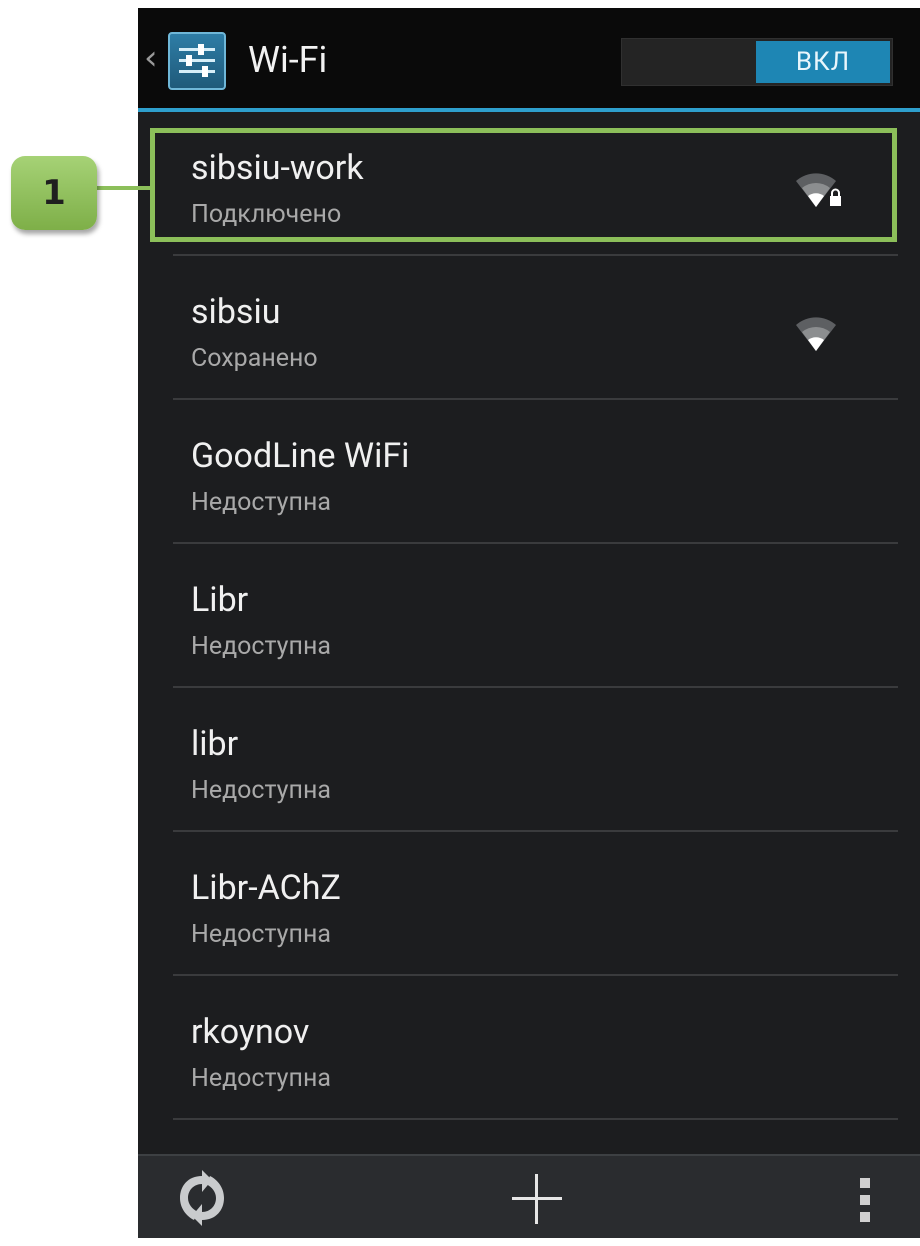 This screenshot has width=920, height=1246. I want to click on add-icon, so click(537, 1199).